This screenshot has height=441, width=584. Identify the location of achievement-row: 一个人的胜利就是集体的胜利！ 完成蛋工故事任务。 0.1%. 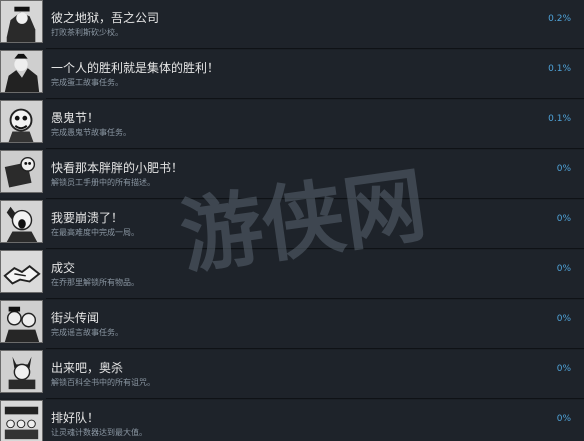
(292, 74).